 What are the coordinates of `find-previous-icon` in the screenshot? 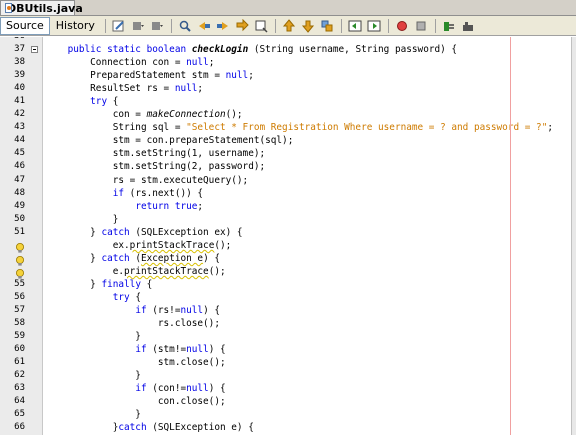 It's located at (185, 26).